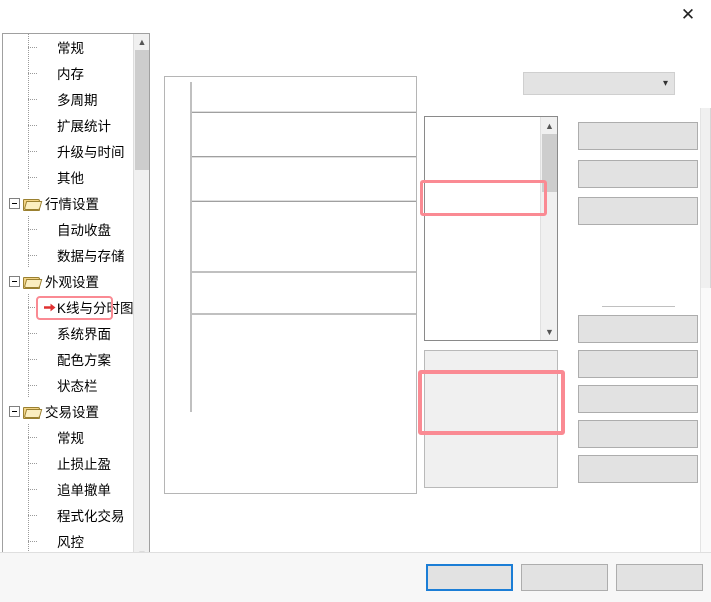  What do you see at coordinates (84, 464) in the screenshot?
I see `tree-item-label: 止损止盈` at bounding box center [84, 464].